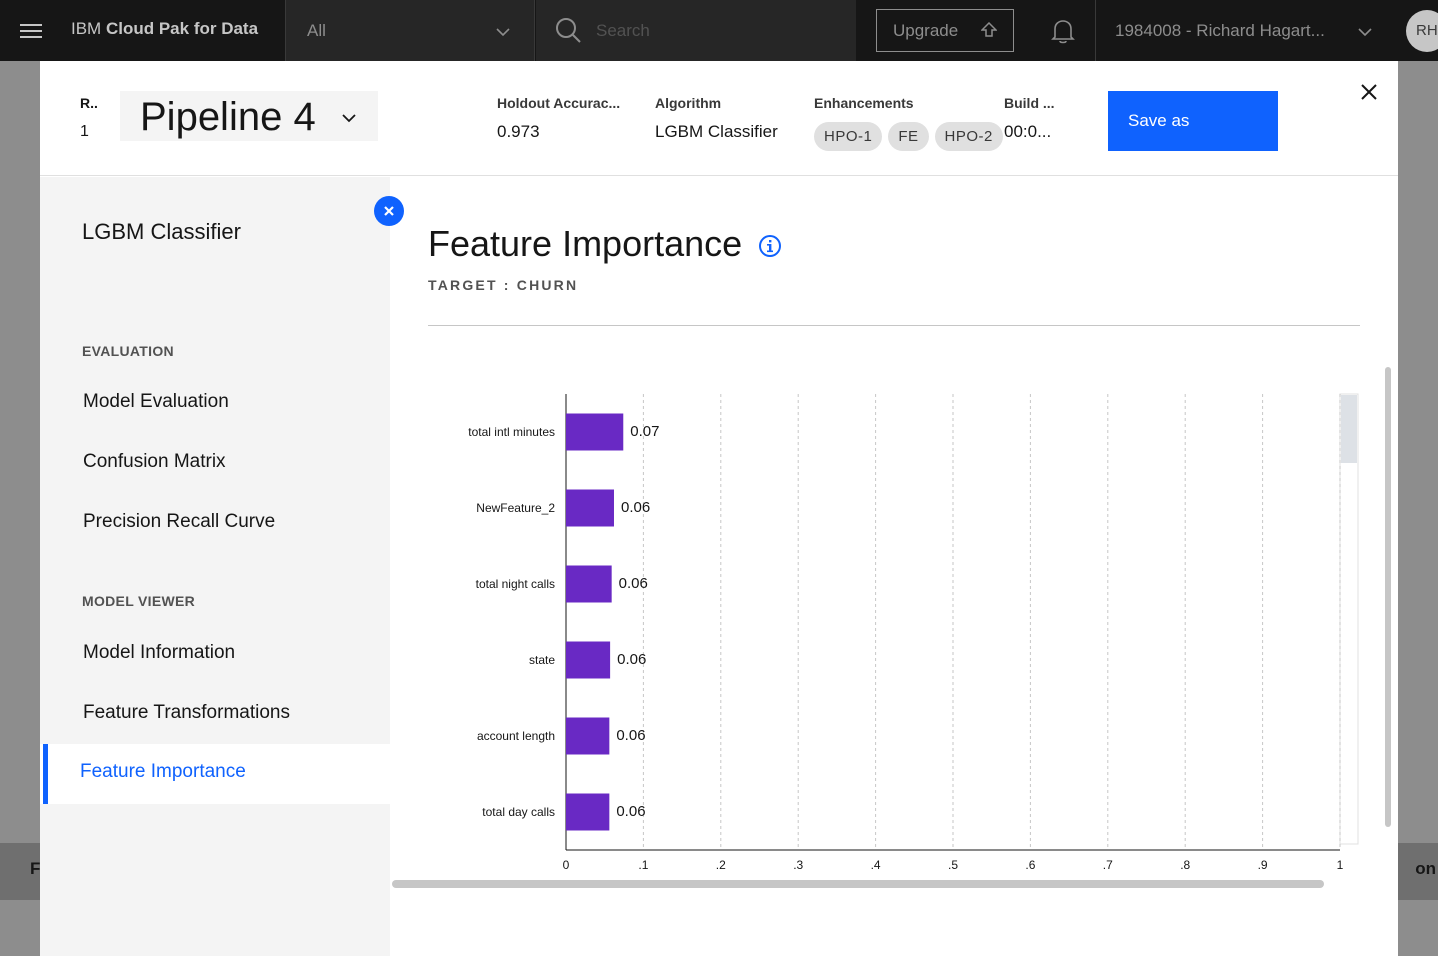 This screenshot has width=1438, height=956. Describe the element at coordinates (953, 865) in the screenshot. I see `x-tick-label: .5` at that location.